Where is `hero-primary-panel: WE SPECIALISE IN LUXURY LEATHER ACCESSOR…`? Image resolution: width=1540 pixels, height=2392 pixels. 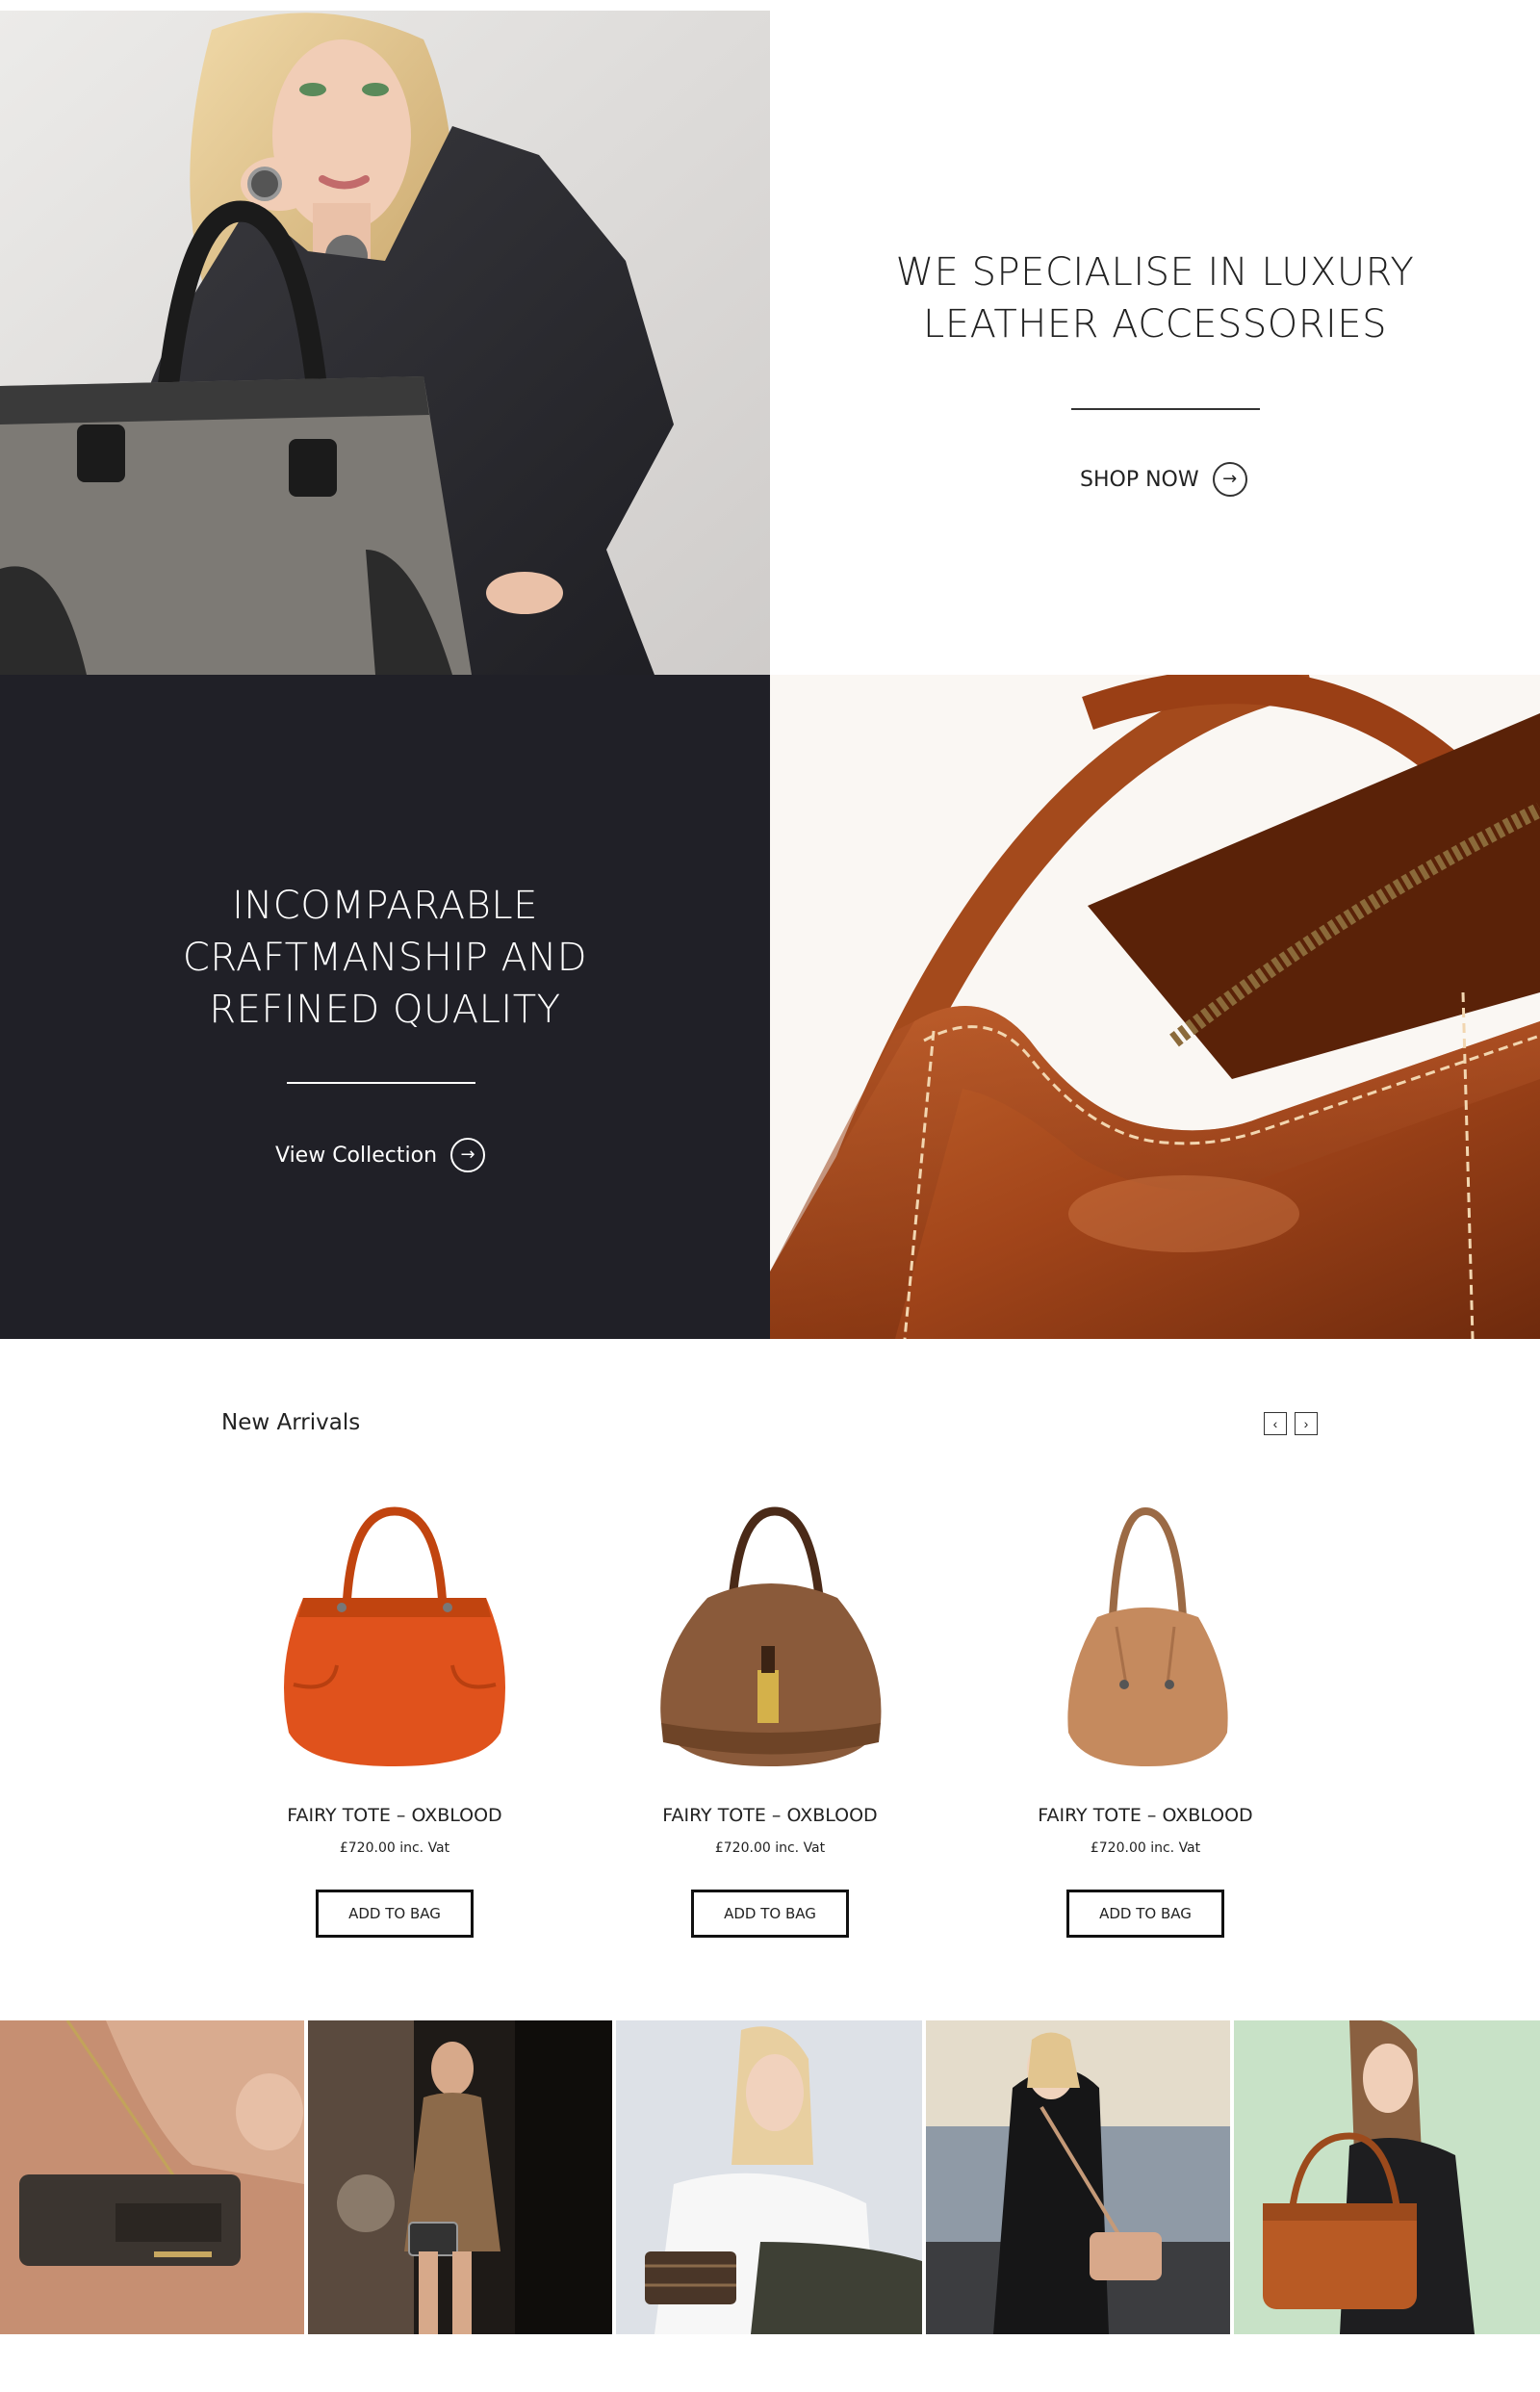
hero-primary-panel: WE SPECIALISE IN LUXURY LEATHER ACCESSOR… is located at coordinates (1155, 343).